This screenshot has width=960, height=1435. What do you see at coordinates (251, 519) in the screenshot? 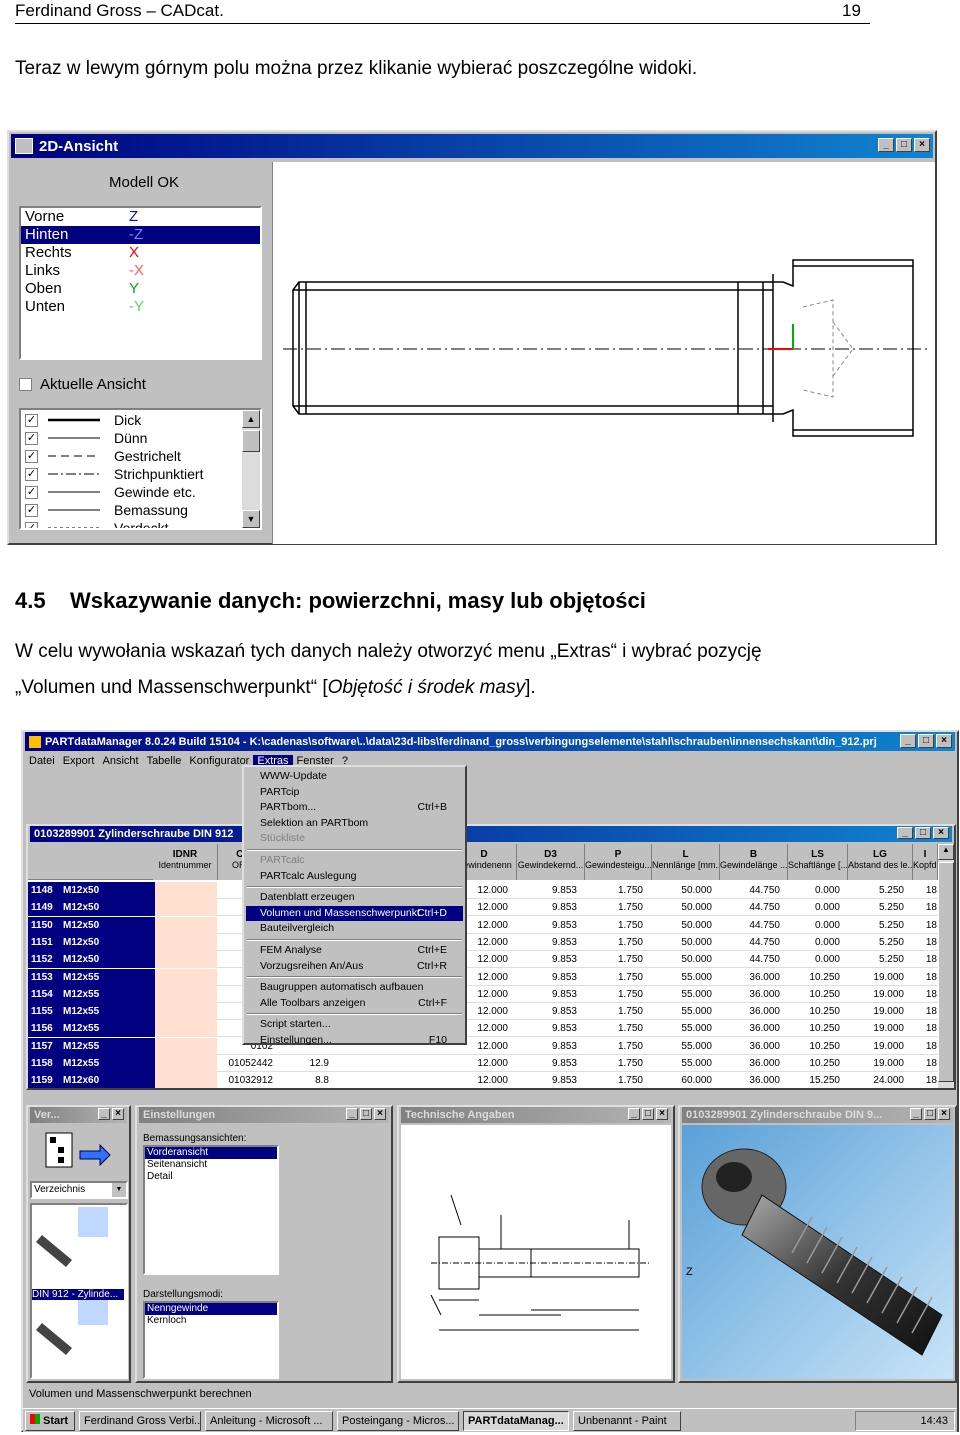
I see `scroll-down-button: ▼` at bounding box center [251, 519].